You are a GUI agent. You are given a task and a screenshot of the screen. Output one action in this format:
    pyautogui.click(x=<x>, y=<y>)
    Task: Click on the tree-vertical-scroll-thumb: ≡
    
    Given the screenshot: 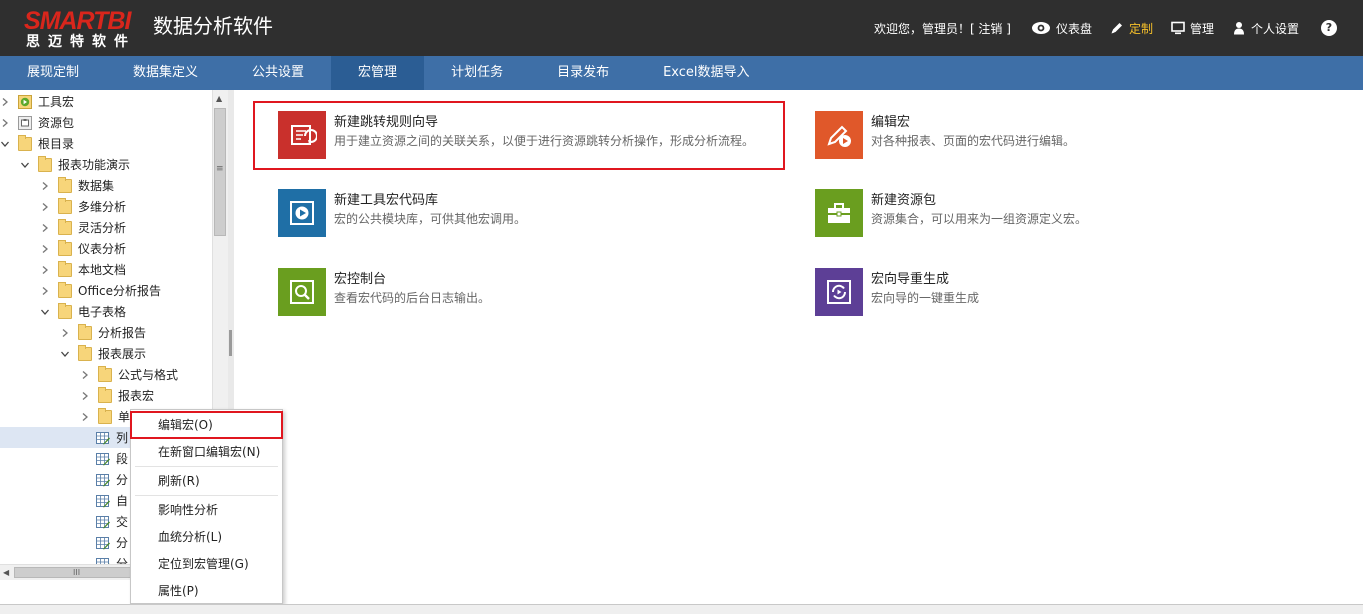 What is the action you would take?
    pyautogui.click(x=220, y=172)
    